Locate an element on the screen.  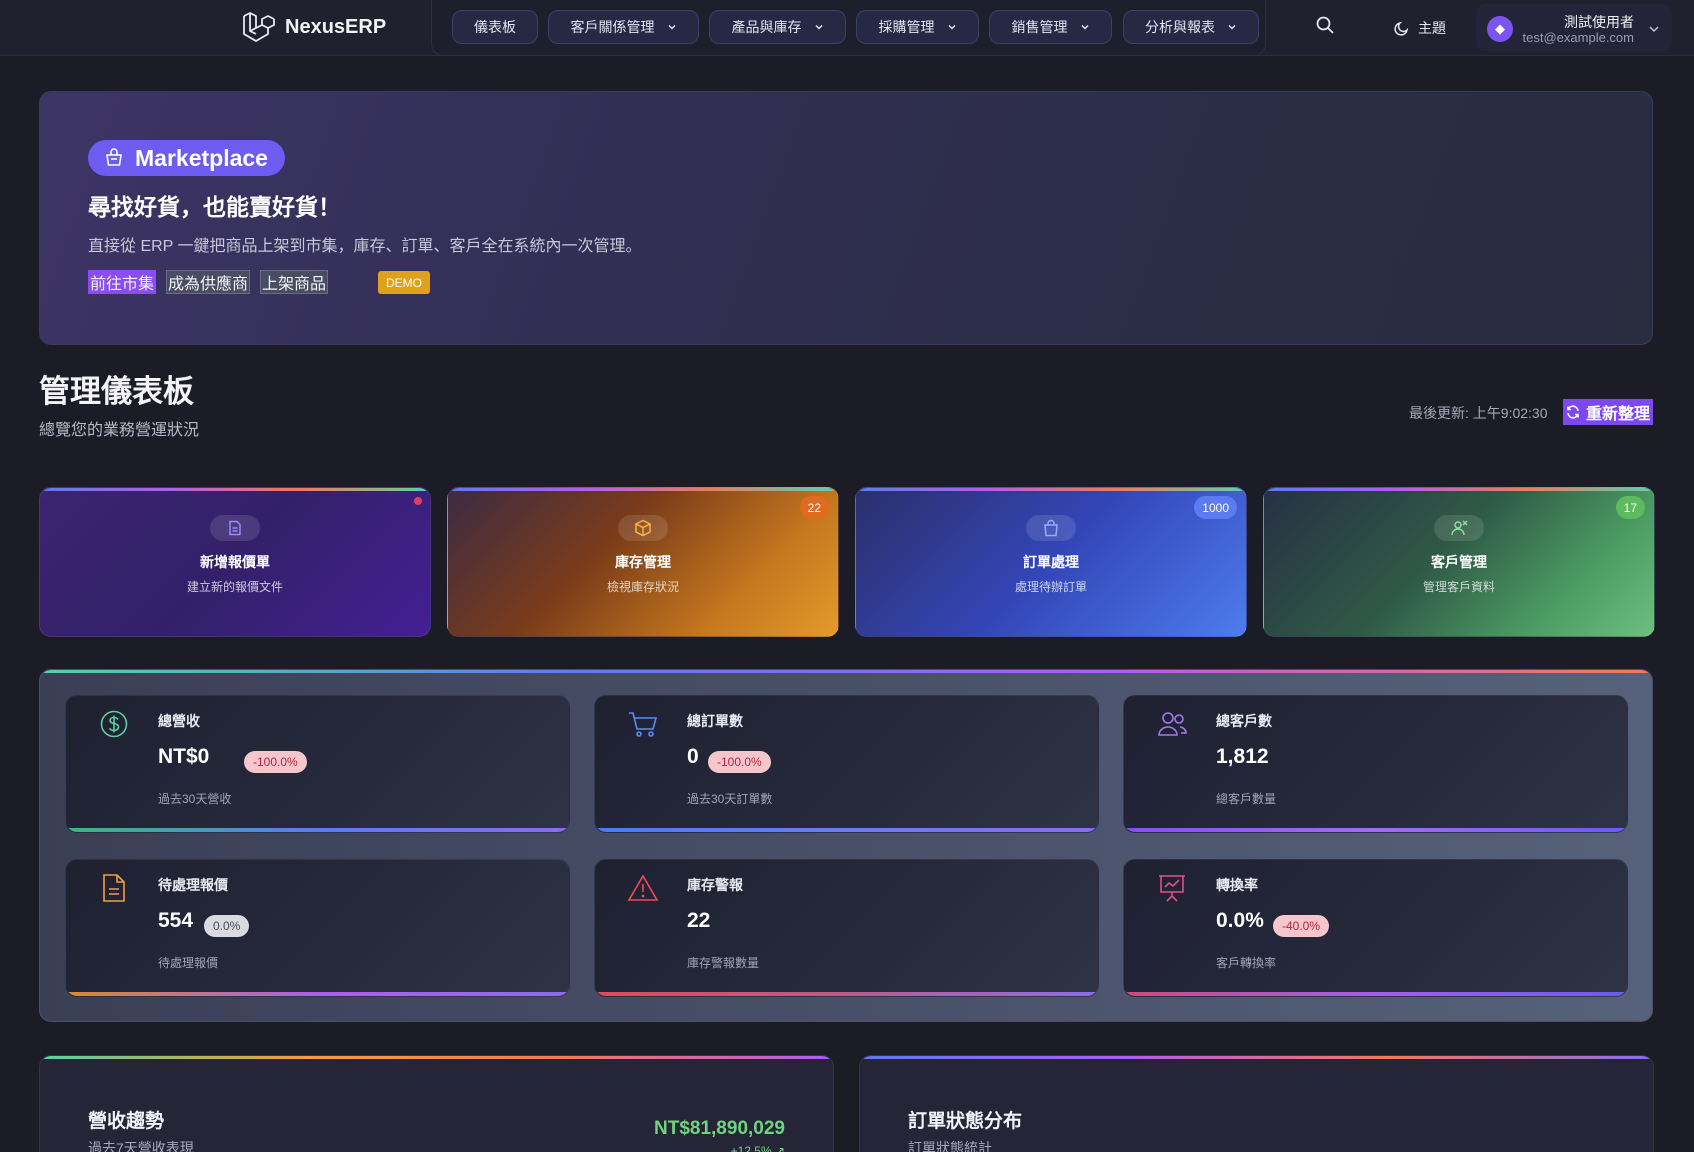
presentation-chart-icon is located at coordinates (1172, 888).